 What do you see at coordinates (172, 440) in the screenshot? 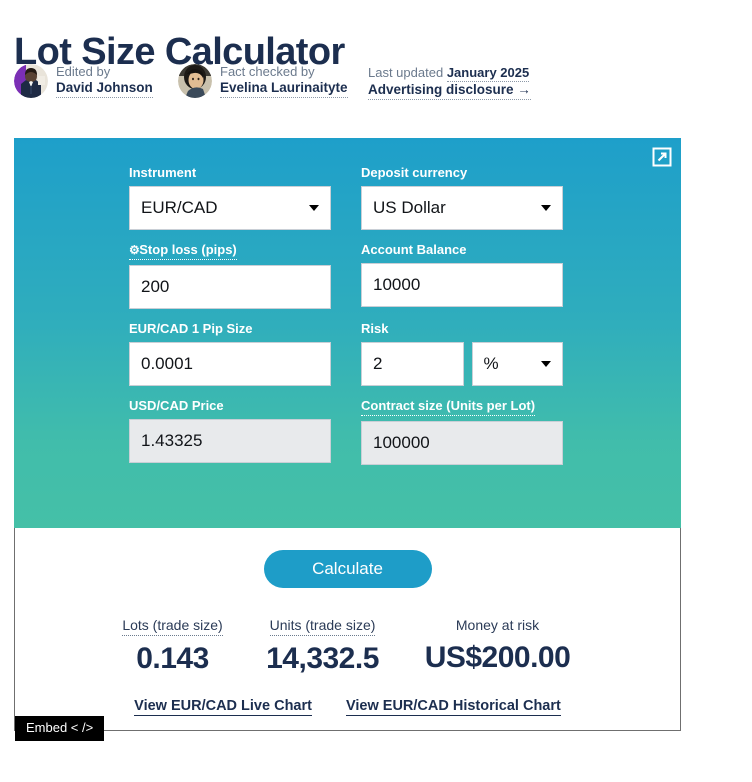
I see `usd-cad-price-value: 1.43325` at bounding box center [172, 440].